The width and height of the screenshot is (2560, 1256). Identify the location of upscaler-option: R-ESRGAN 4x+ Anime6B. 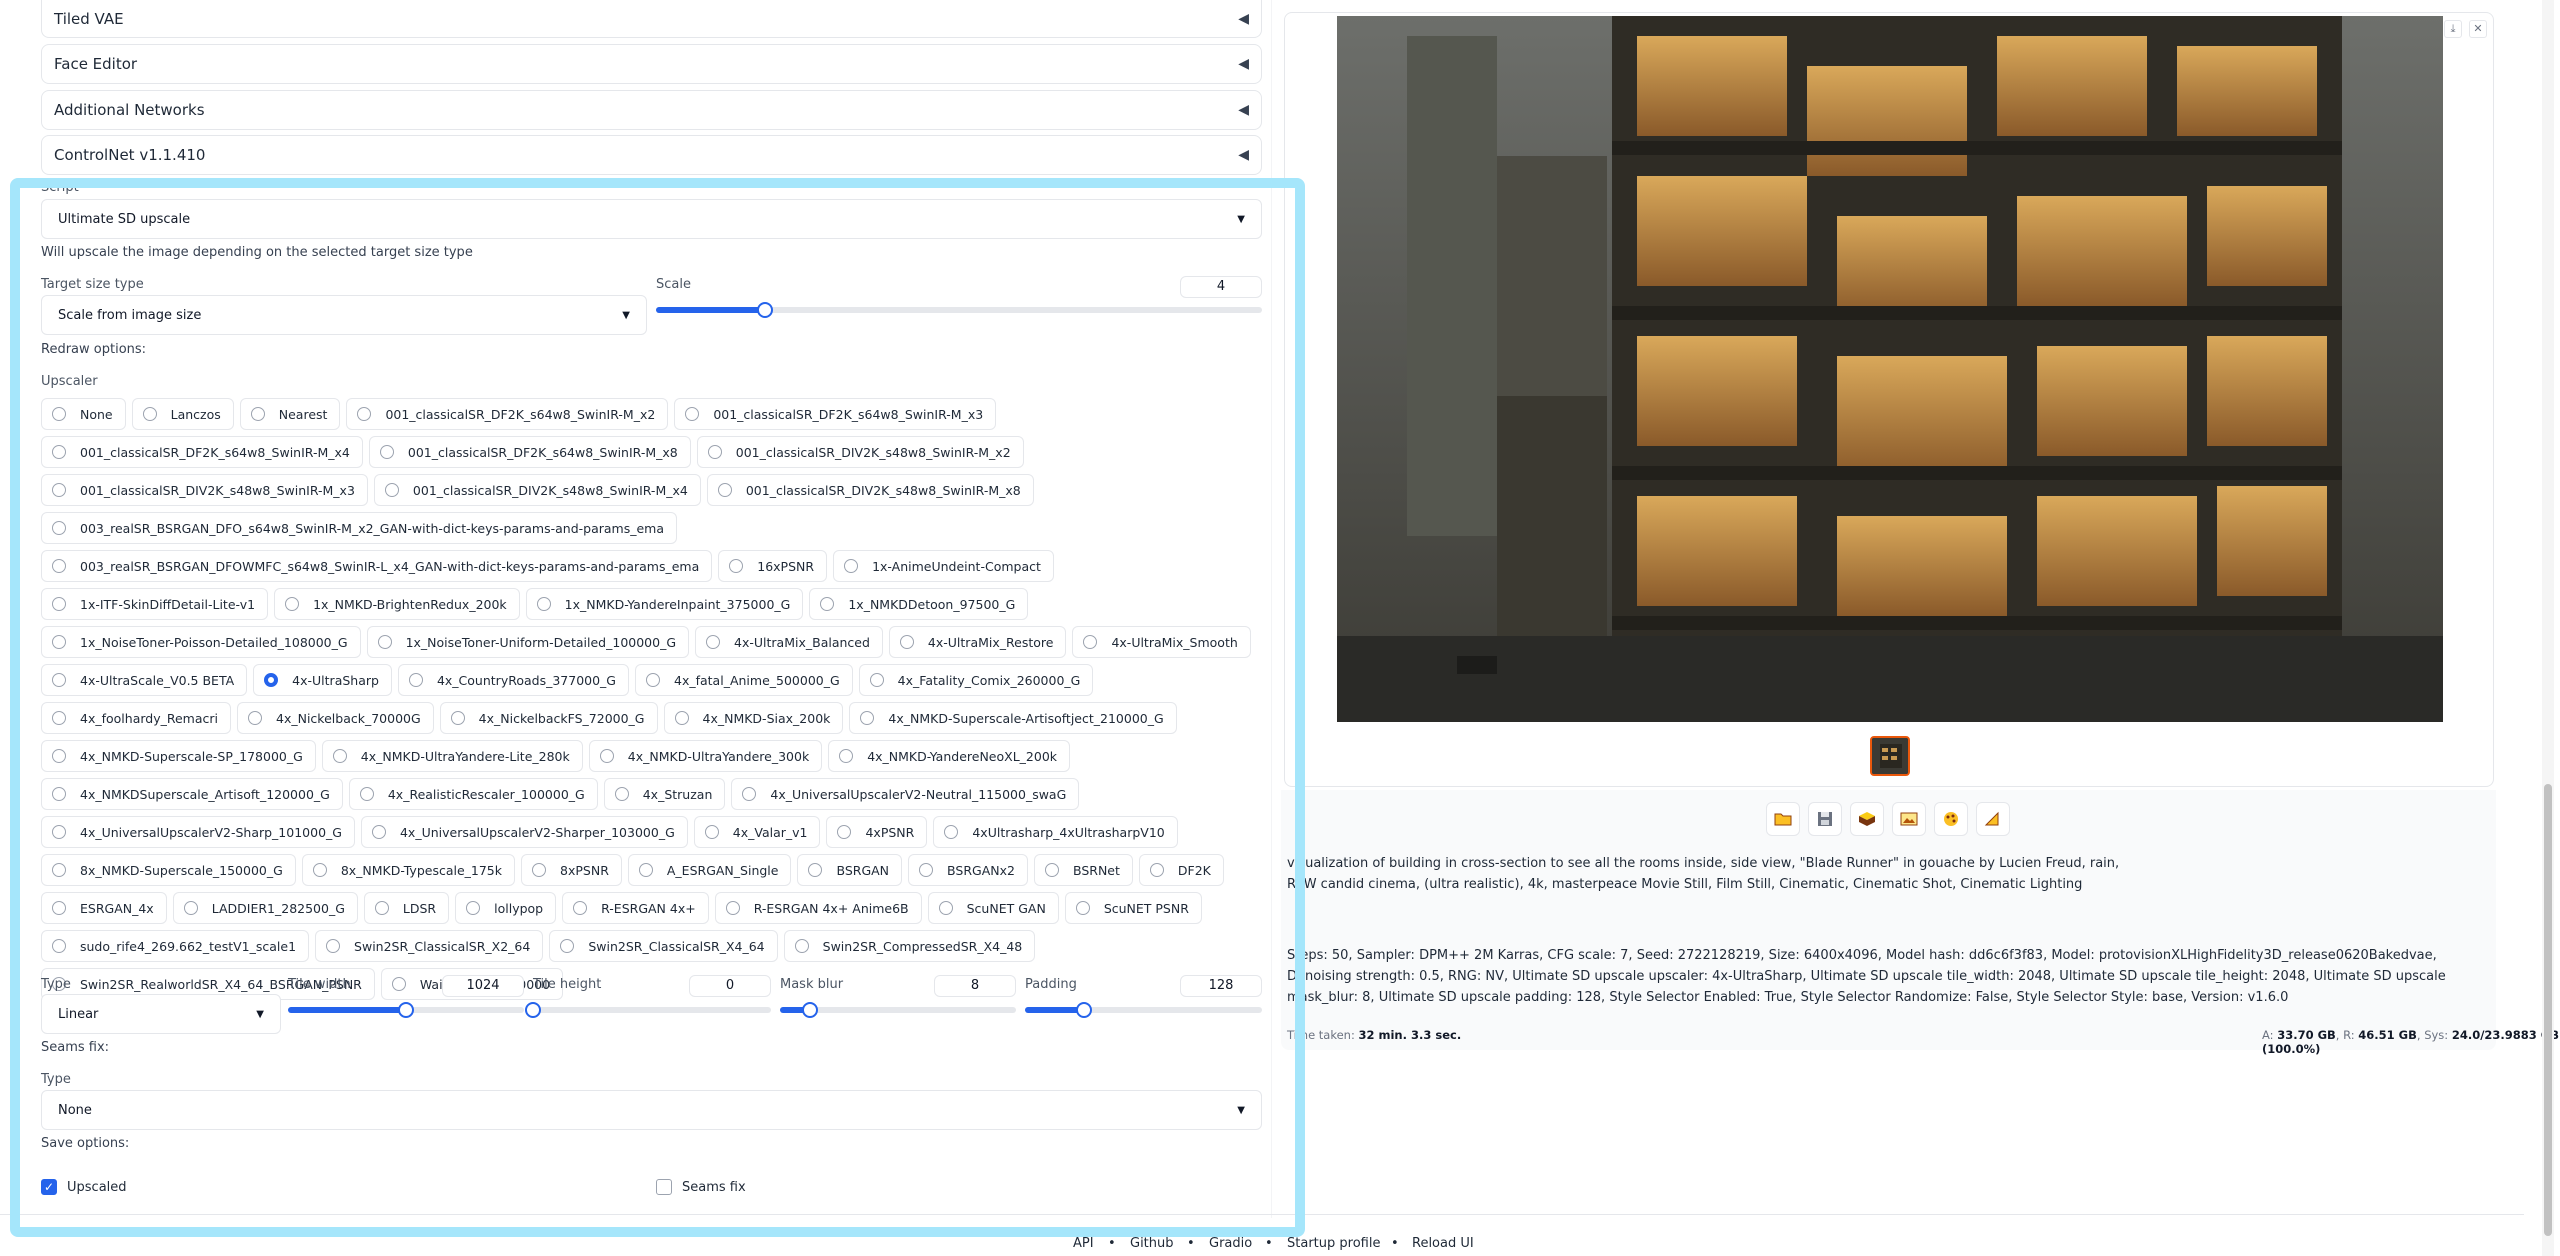
(818, 908).